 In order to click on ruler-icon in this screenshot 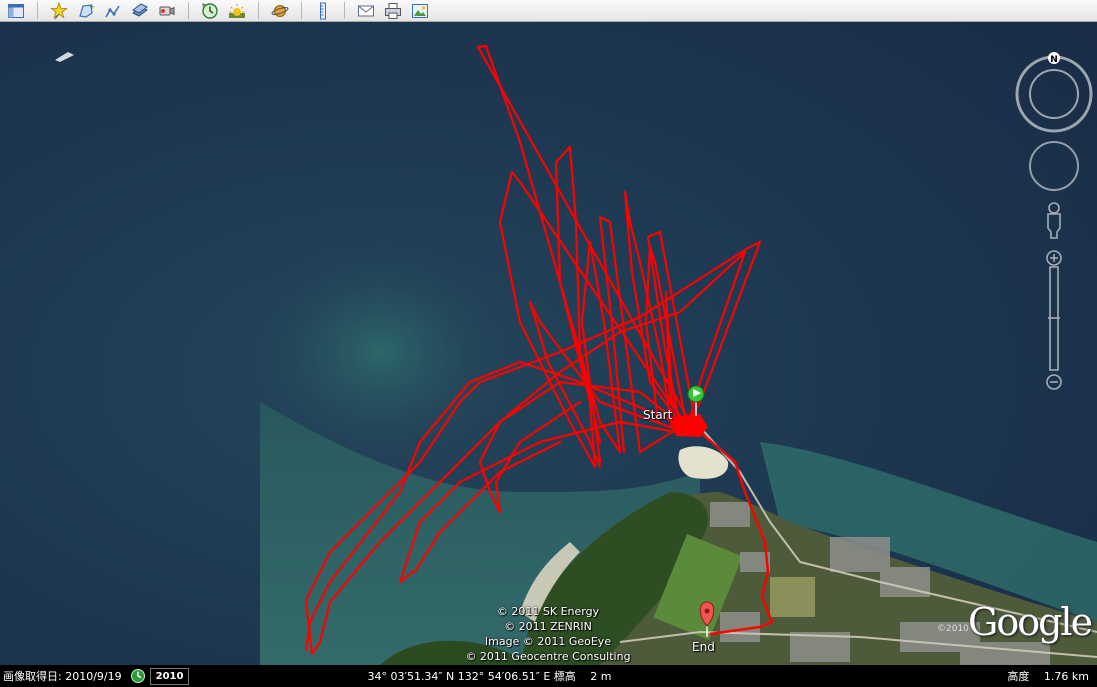, I will do `click(323, 10)`.